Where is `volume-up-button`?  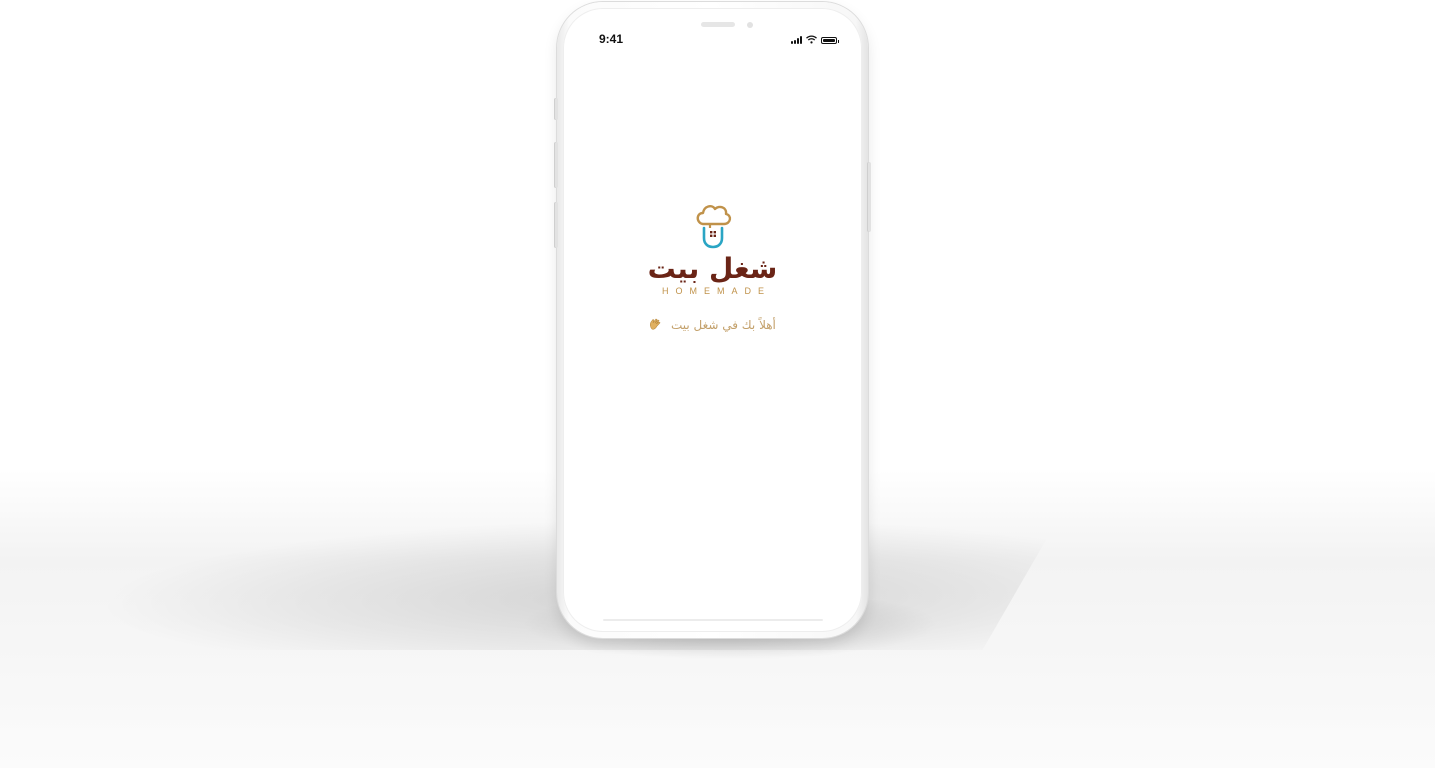
volume-up-button is located at coordinates (556, 165).